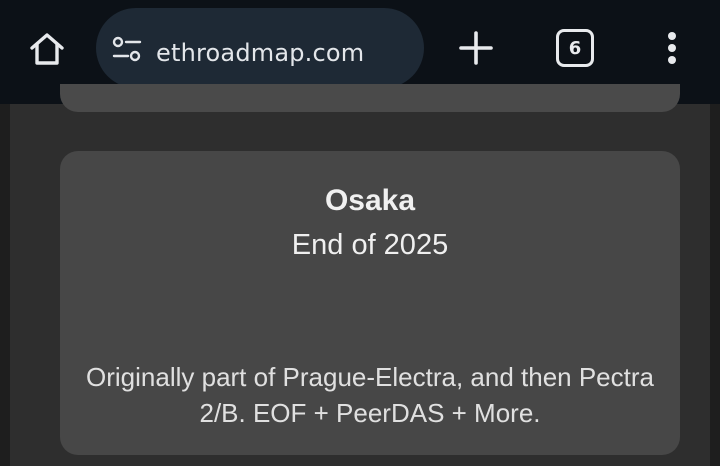 This screenshot has height=466, width=720. Describe the element at coordinates (370, 245) in the screenshot. I see `card-date: End of 2025` at that location.